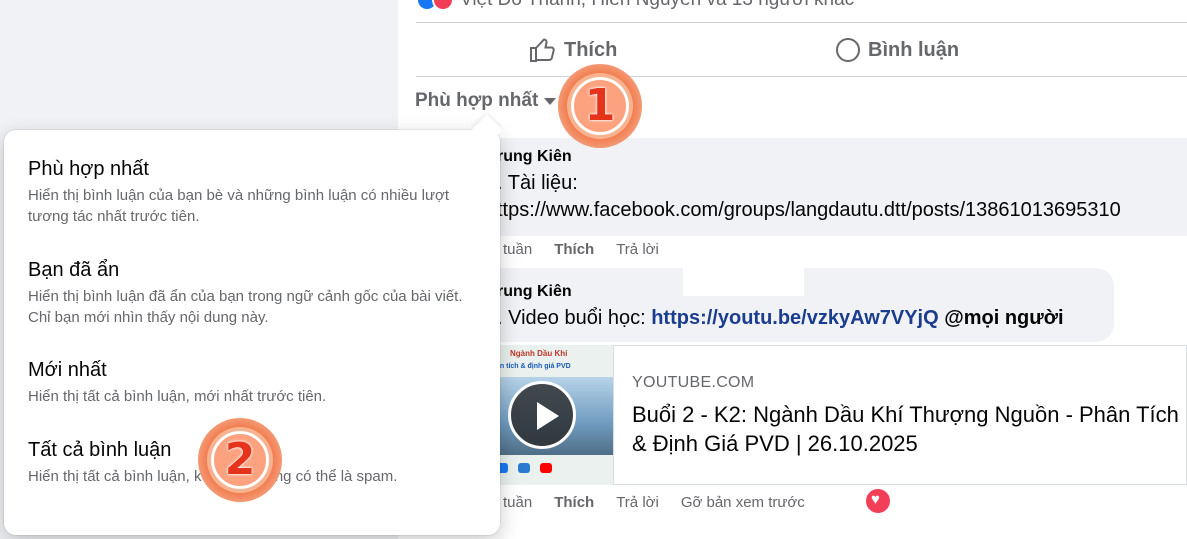 The width and height of the screenshot is (1187, 539). I want to click on sort-option-title: Bạn đã ẩn, so click(74, 270).